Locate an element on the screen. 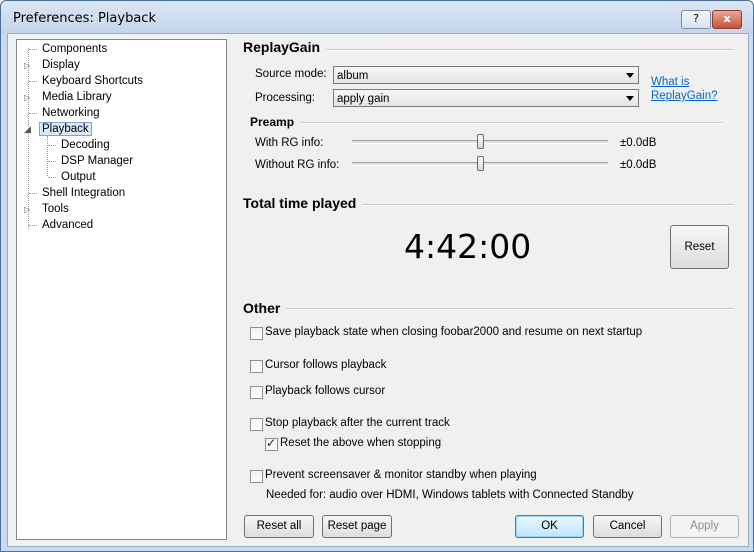  reset-when-stopping-label: Reset the above when stopping is located at coordinates (361, 443).